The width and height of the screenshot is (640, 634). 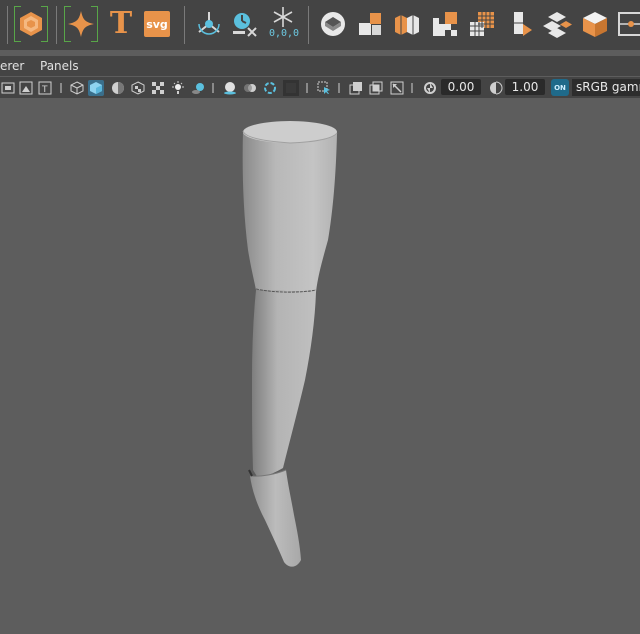 I want to click on panel-toolbar: T 0.00 1.00 ON sRGB gam, so click(x=320, y=87).